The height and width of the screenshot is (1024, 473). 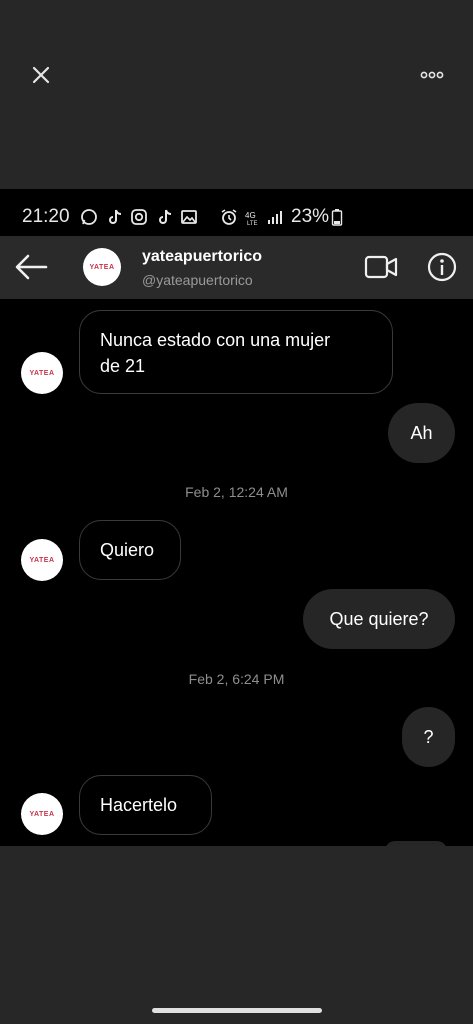 I want to click on message-text: Ah, so click(x=421, y=432).